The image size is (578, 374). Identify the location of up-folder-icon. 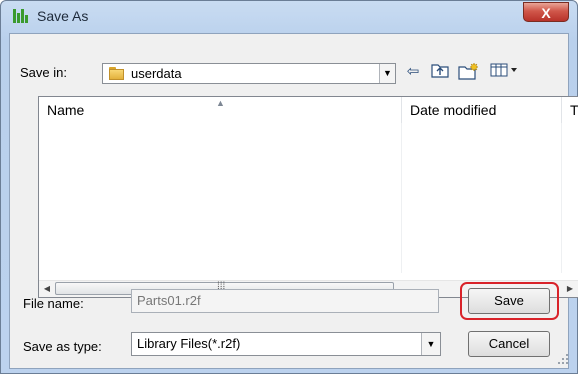
(440, 72).